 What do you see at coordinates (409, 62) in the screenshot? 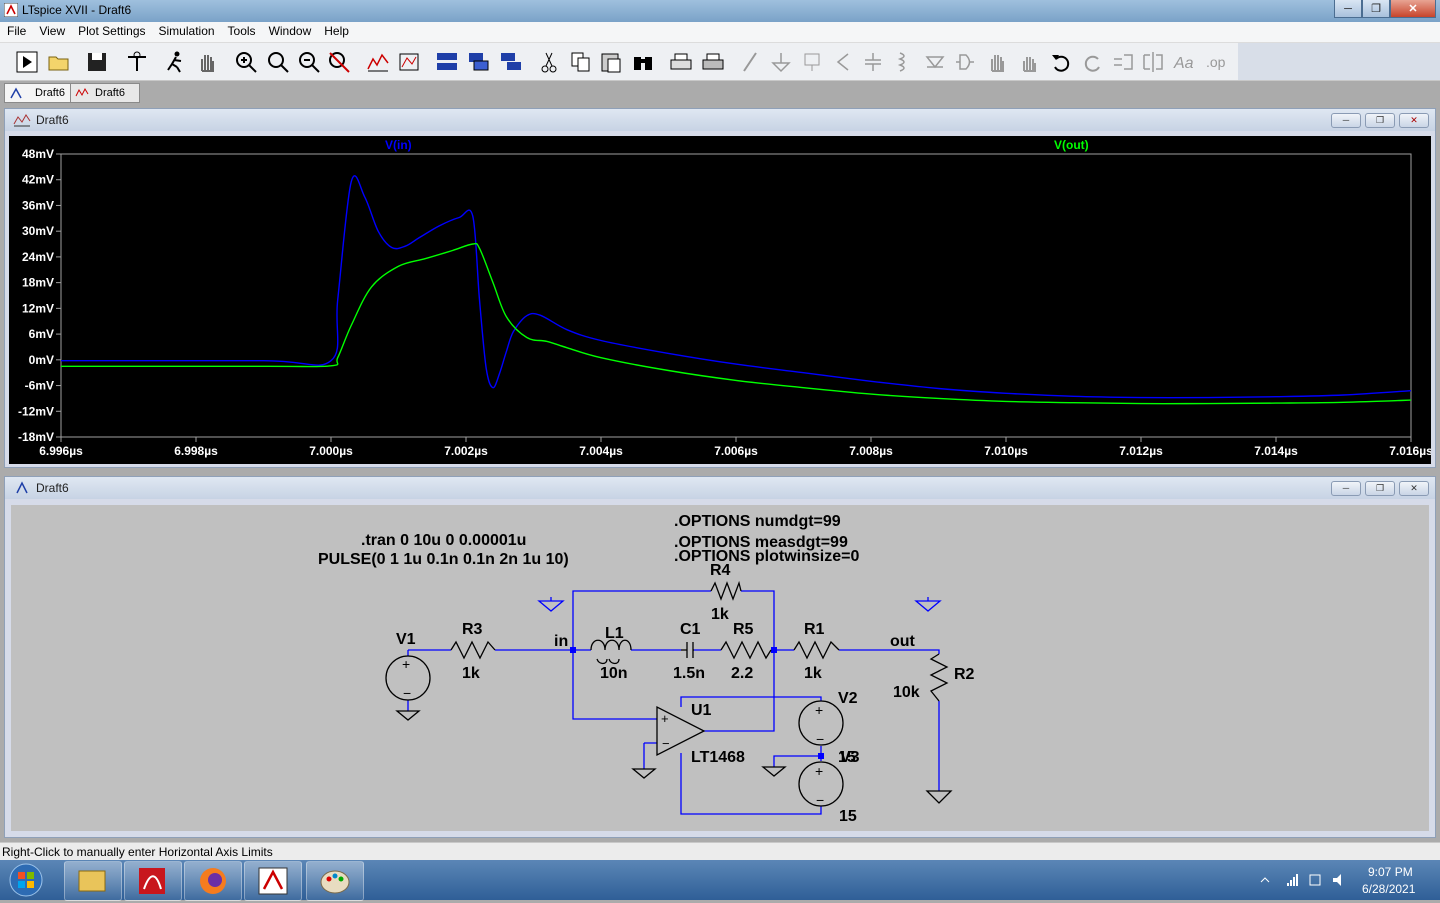
I see `pick-trace-icon` at bounding box center [409, 62].